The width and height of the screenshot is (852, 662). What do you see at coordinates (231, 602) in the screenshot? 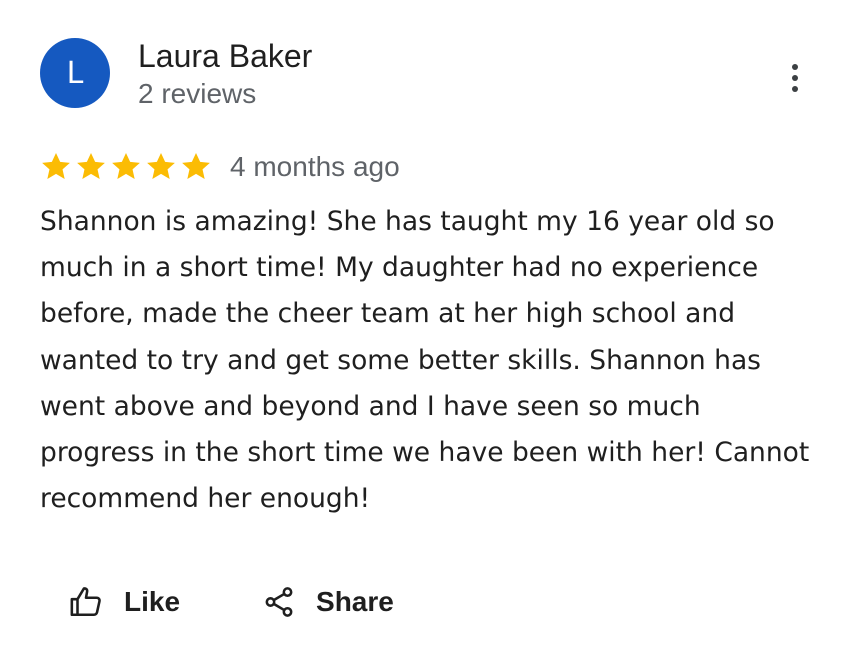
I see `review-actions: Like Share` at bounding box center [231, 602].